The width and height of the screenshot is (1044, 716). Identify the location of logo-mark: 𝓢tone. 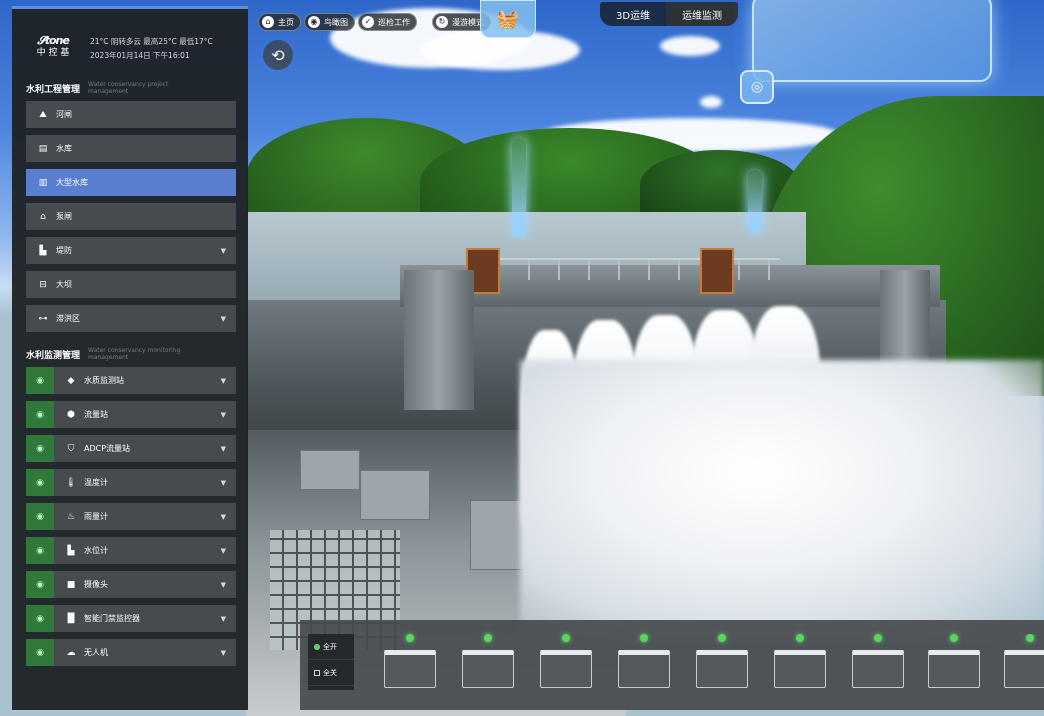
(53, 40).